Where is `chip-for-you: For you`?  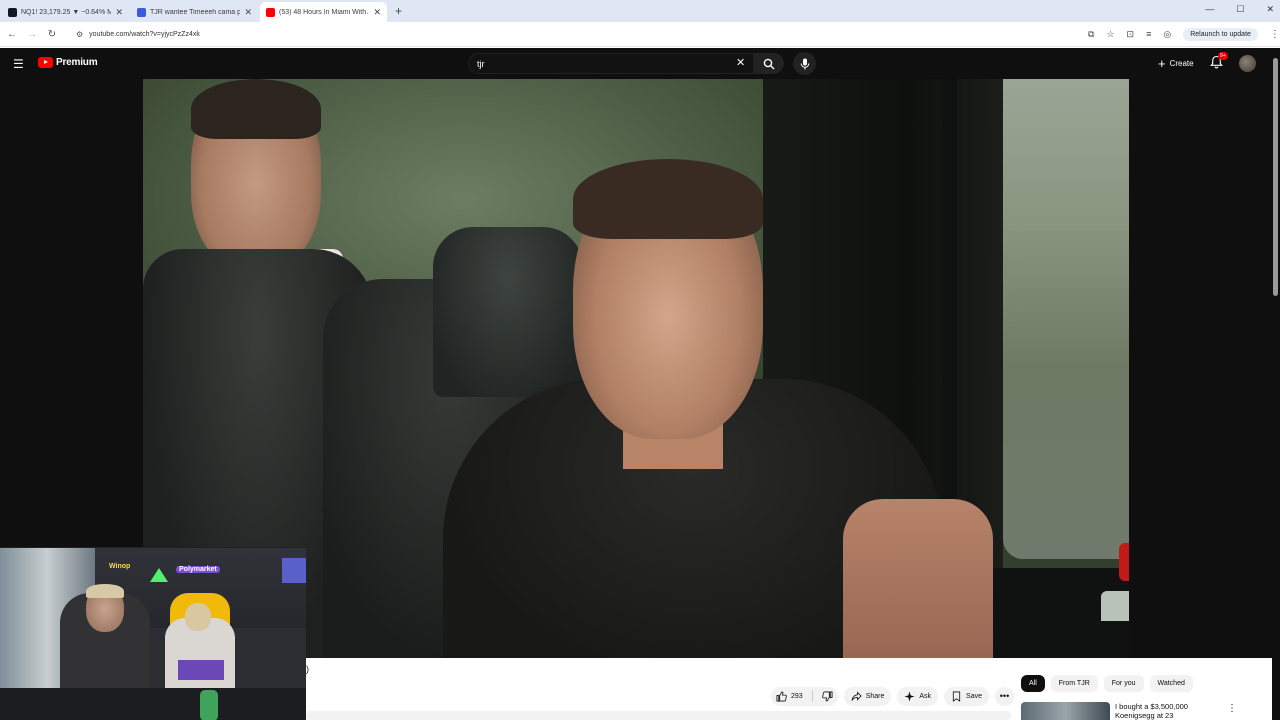
chip-for-you: For you is located at coordinates (1123, 683).